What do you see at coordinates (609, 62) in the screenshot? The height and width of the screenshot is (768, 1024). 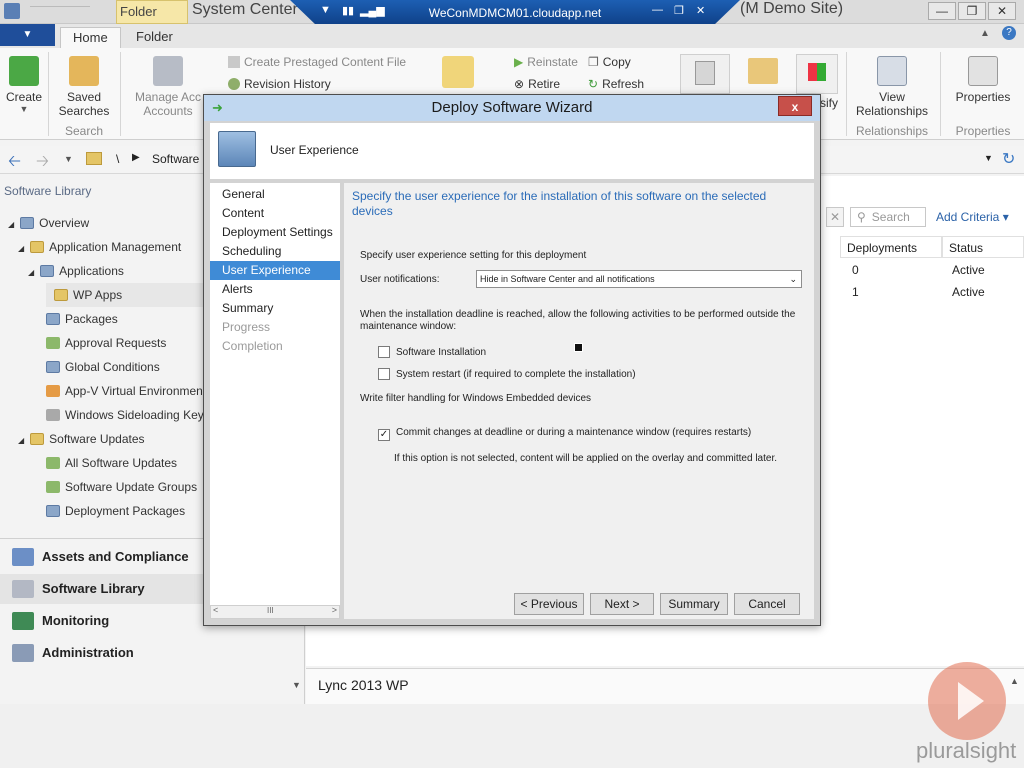 I see `copy-button: ❐ Copy` at bounding box center [609, 62].